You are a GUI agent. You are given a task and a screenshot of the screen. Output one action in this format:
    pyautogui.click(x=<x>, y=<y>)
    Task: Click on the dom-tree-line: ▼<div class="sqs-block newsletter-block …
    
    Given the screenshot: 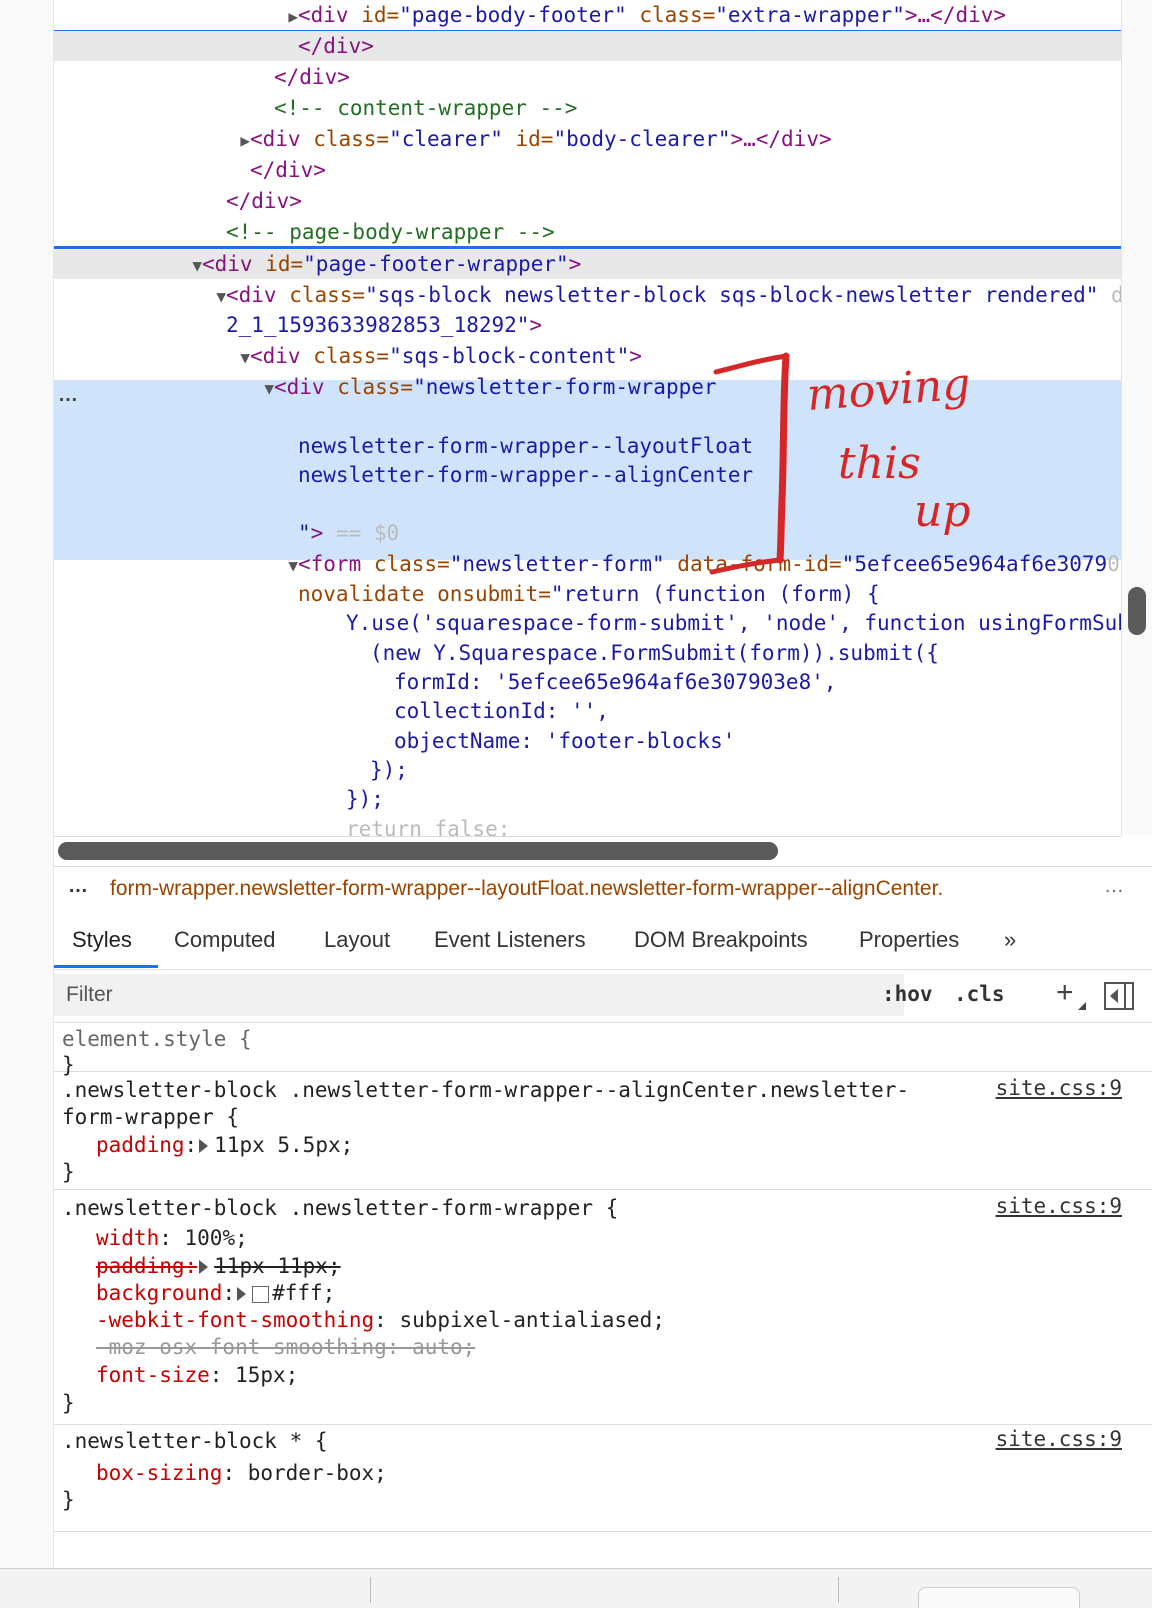 What is the action you would take?
    pyautogui.click(x=587, y=295)
    